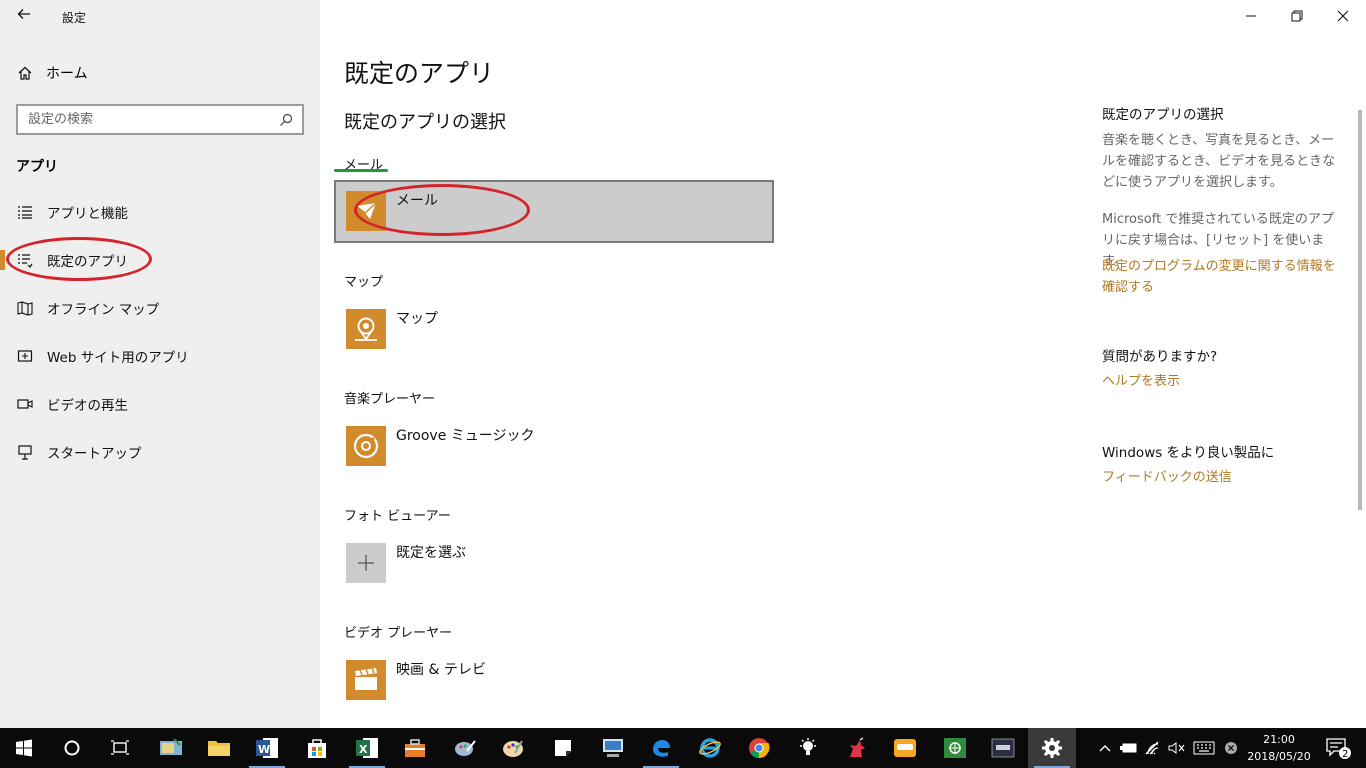 The width and height of the screenshot is (1366, 768). I want to click on choose-default-photo: 既定を選ぶ, so click(406, 563).